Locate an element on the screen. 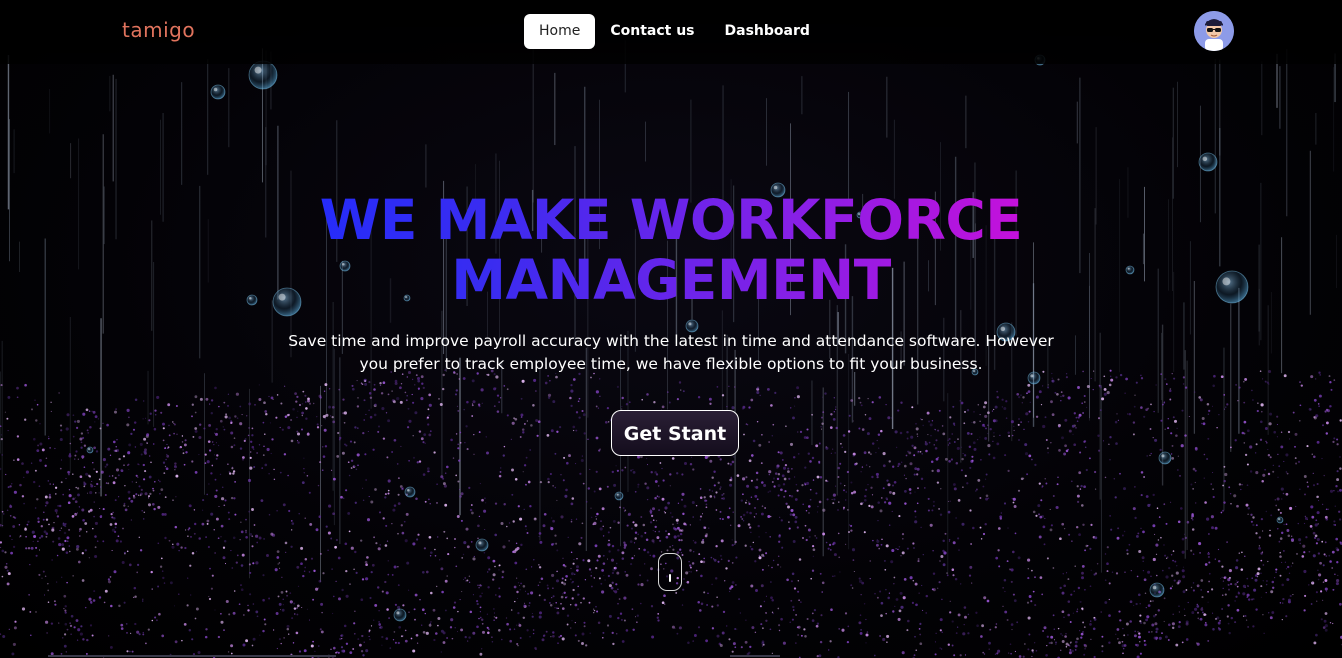  mouse-scroll-icon is located at coordinates (670, 572).